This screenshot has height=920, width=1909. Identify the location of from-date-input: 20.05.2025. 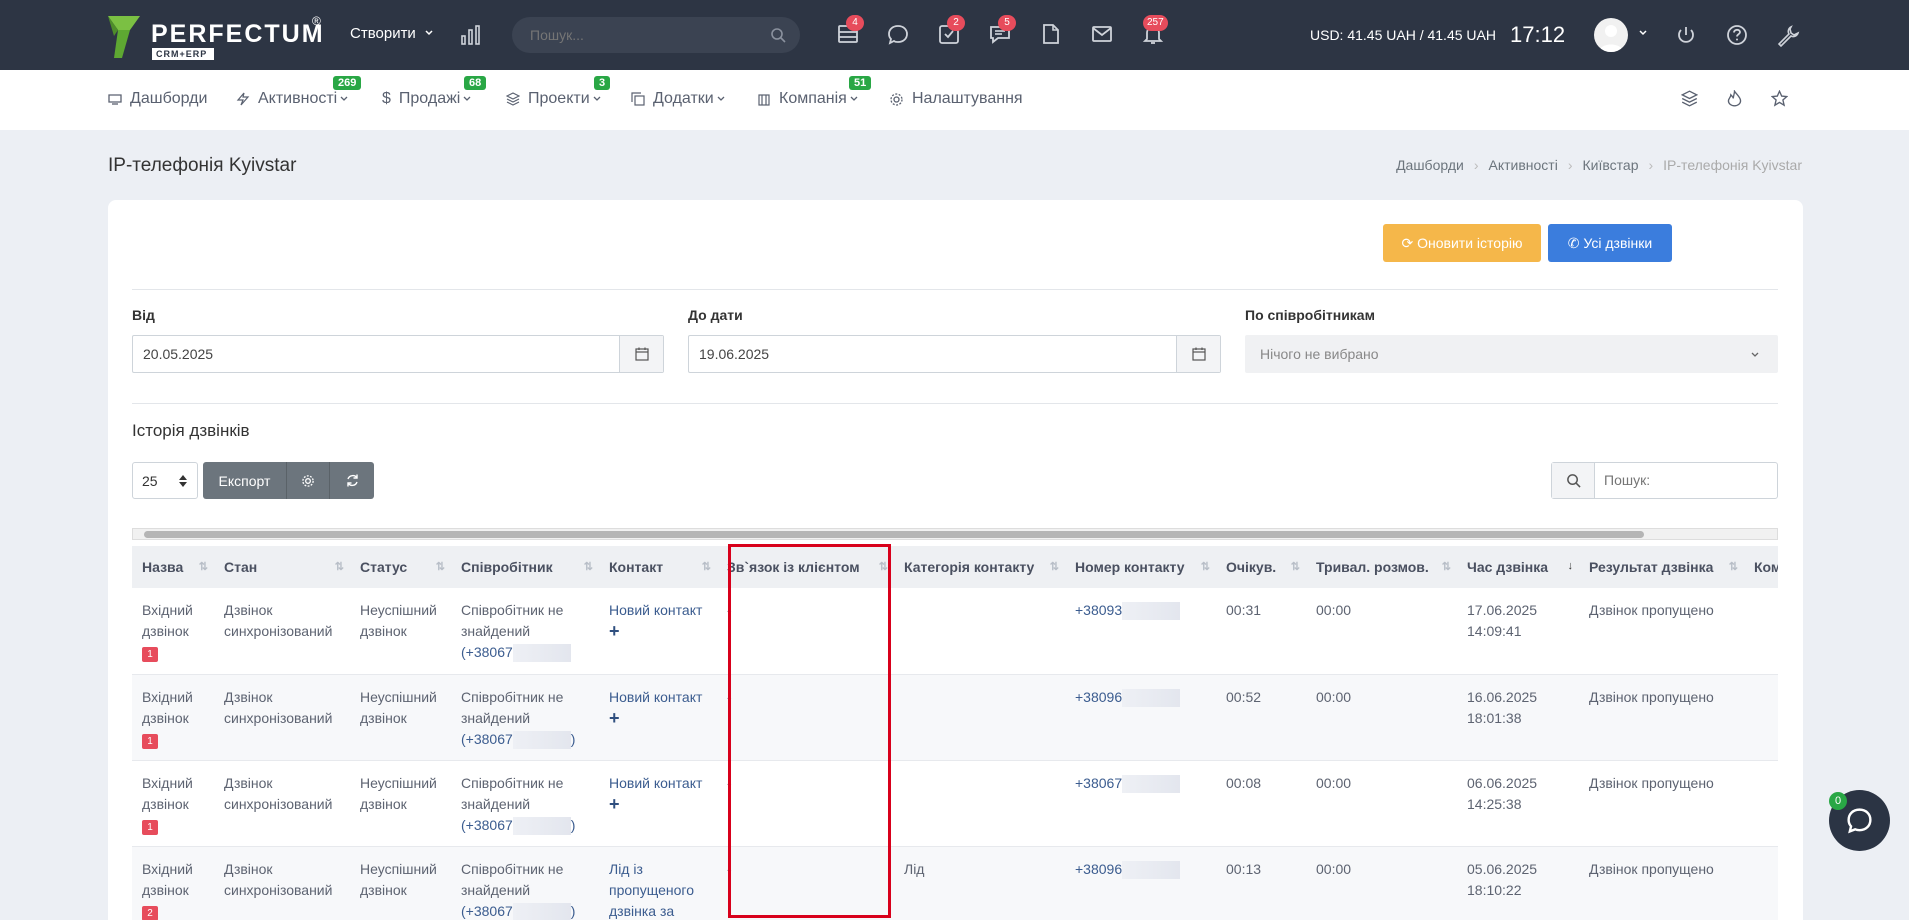
(398, 354).